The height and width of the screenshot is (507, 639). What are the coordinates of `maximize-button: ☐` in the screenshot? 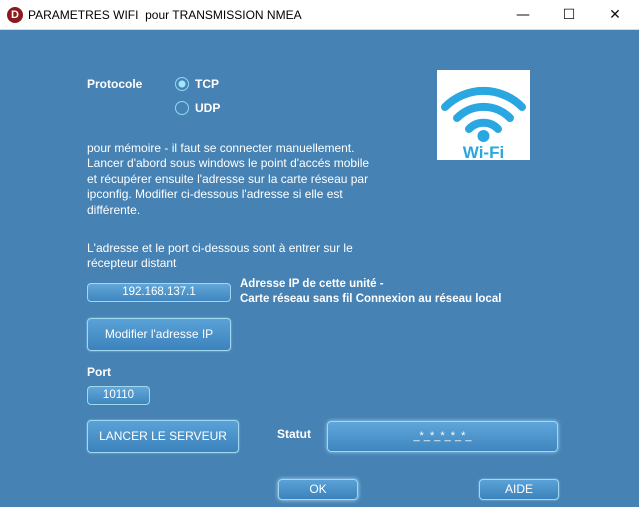 It's located at (569, 15).